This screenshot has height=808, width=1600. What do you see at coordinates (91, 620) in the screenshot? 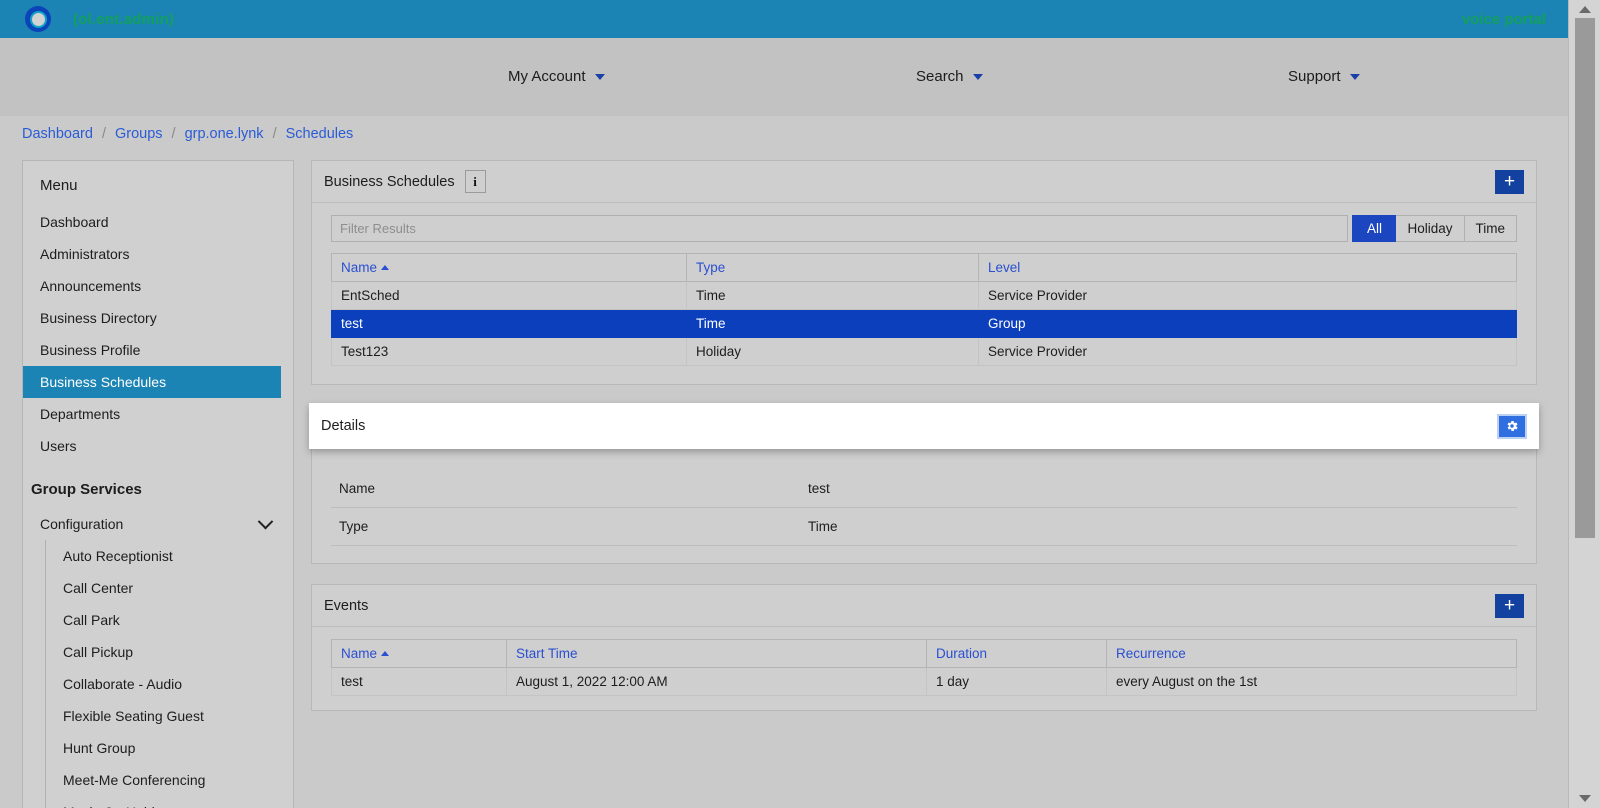
I see `sidebar-item-label: Call Park` at bounding box center [91, 620].